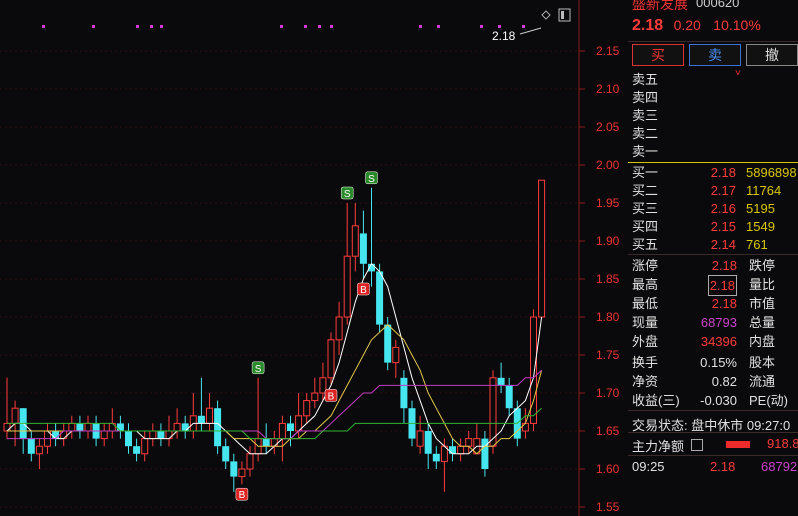  Describe the element at coordinates (718, 5) in the screenshot. I see `stock-code: 000620` at that location.